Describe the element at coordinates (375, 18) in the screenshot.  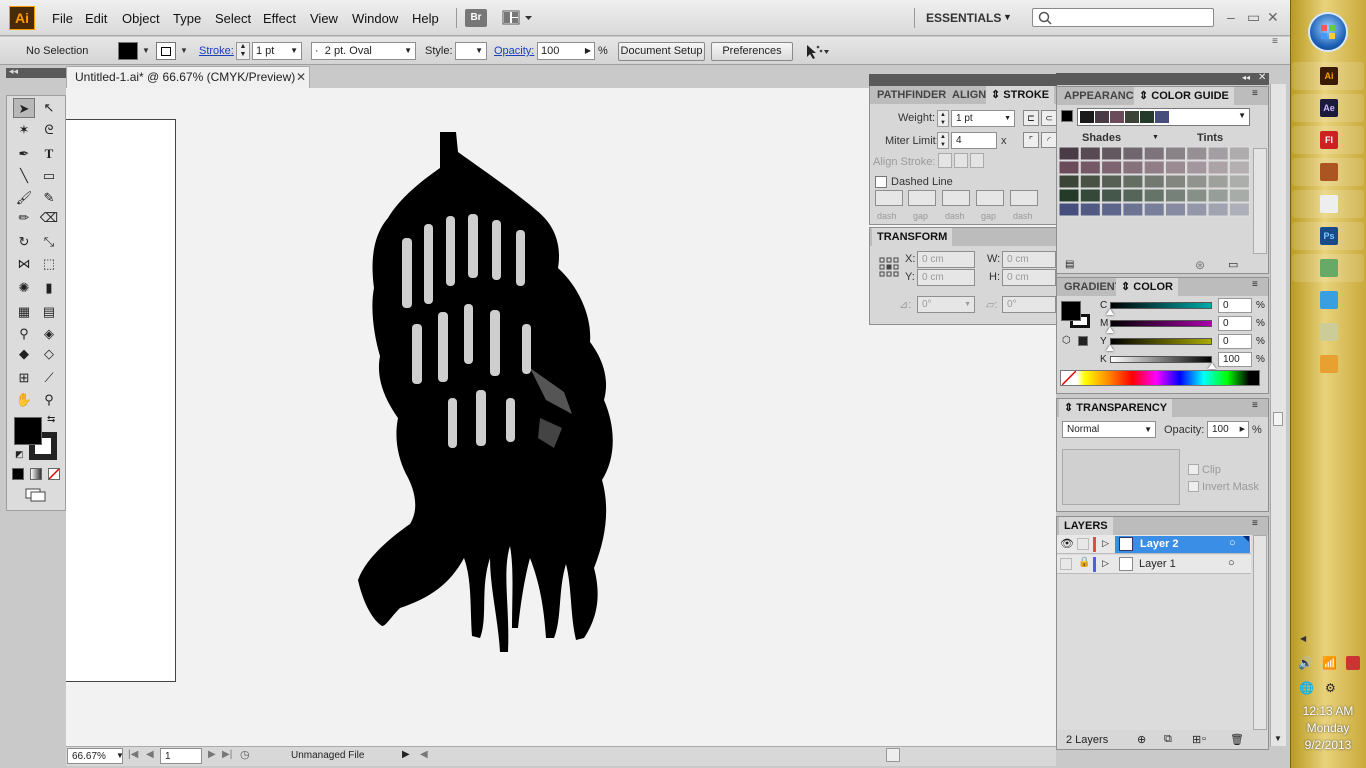
I see `menu-window: Window` at that location.